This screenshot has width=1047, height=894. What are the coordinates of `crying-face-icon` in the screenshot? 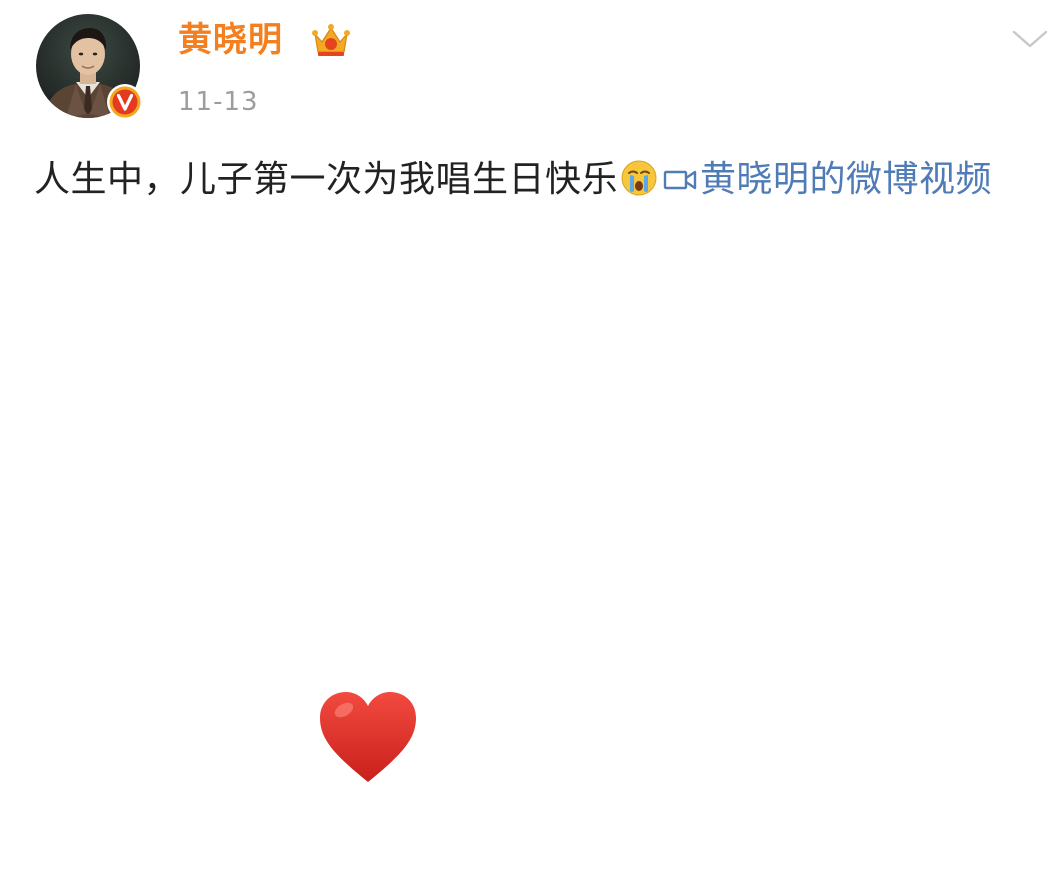 It's located at (639, 178).